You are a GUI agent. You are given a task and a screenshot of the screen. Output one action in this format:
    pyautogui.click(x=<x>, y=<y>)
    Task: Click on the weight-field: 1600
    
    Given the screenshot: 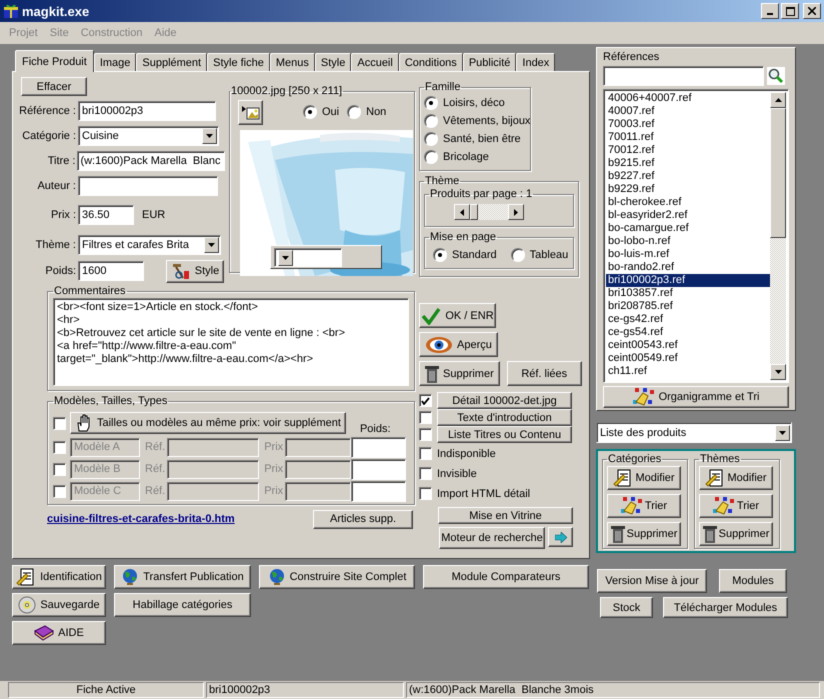 What is the action you would take?
    pyautogui.click(x=111, y=271)
    